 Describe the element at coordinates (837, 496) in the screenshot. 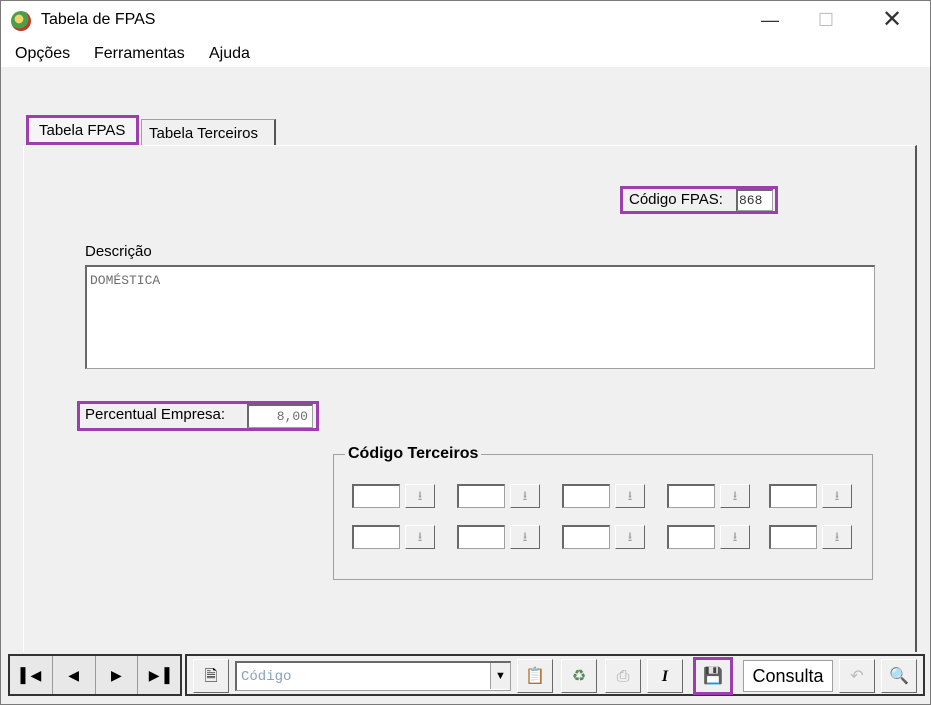

I see `terceiro-lookup-button-5: ⭳` at that location.